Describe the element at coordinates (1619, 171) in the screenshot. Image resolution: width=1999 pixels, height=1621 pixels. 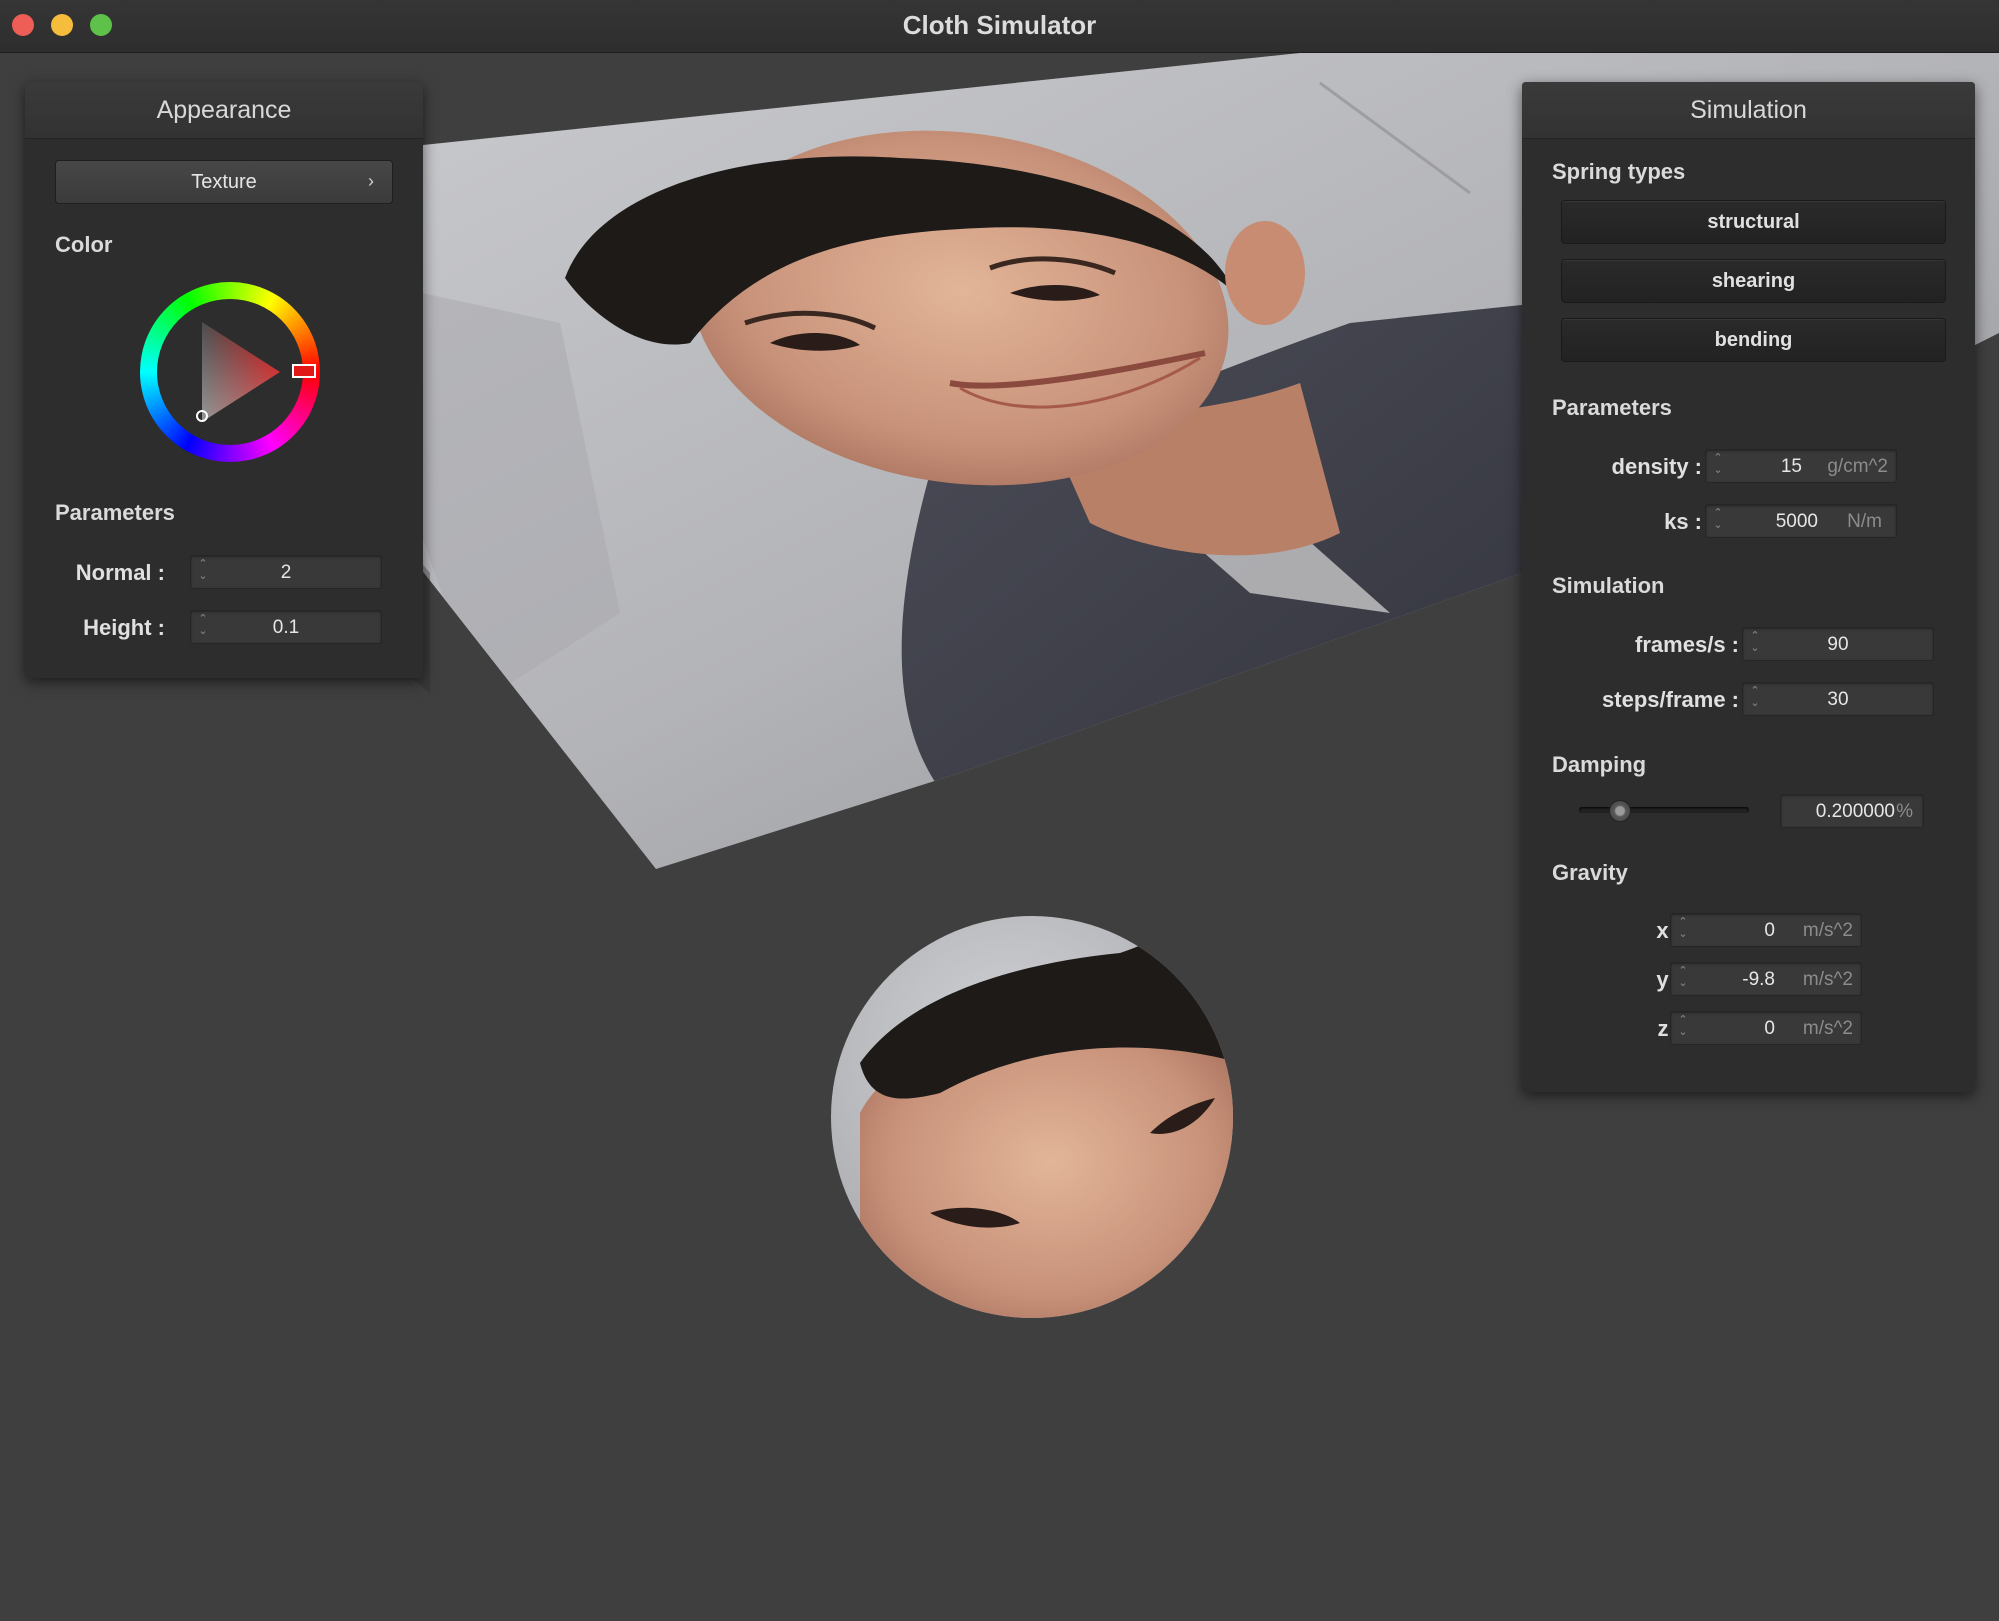
I see `spring-types-label: Spring types` at that location.